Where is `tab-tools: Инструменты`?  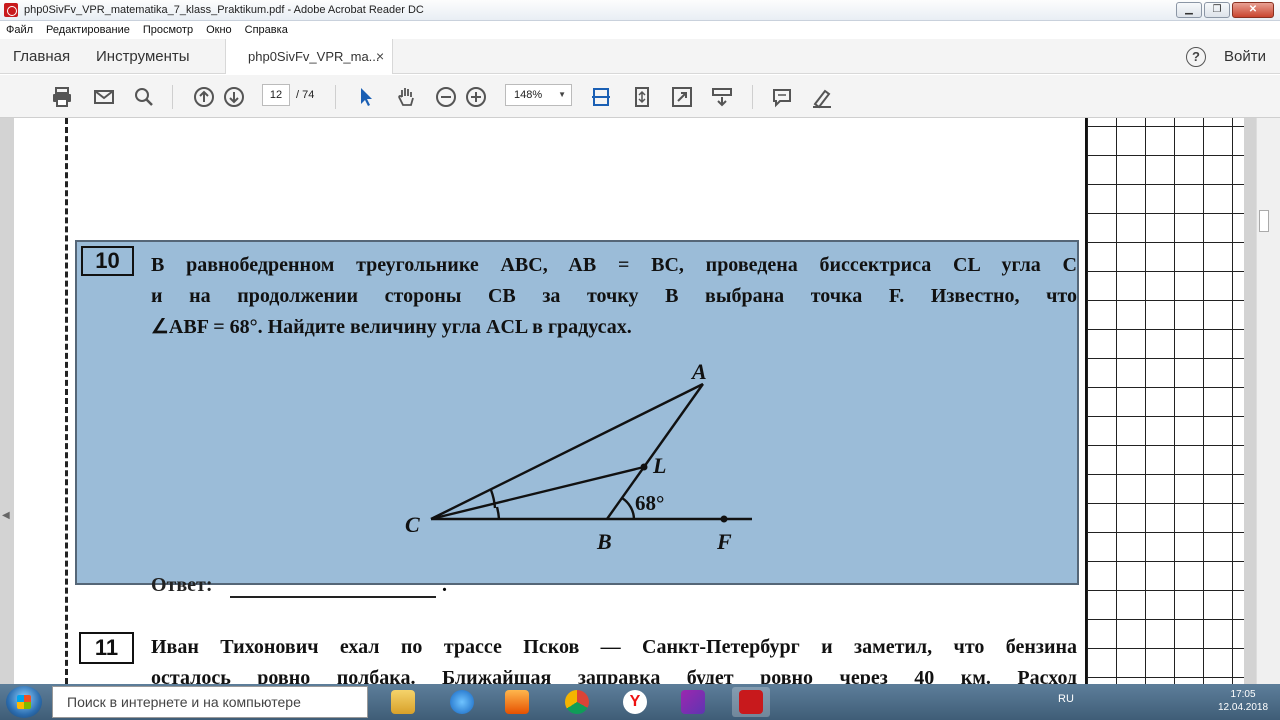 tab-tools: Инструменты is located at coordinates (143, 56).